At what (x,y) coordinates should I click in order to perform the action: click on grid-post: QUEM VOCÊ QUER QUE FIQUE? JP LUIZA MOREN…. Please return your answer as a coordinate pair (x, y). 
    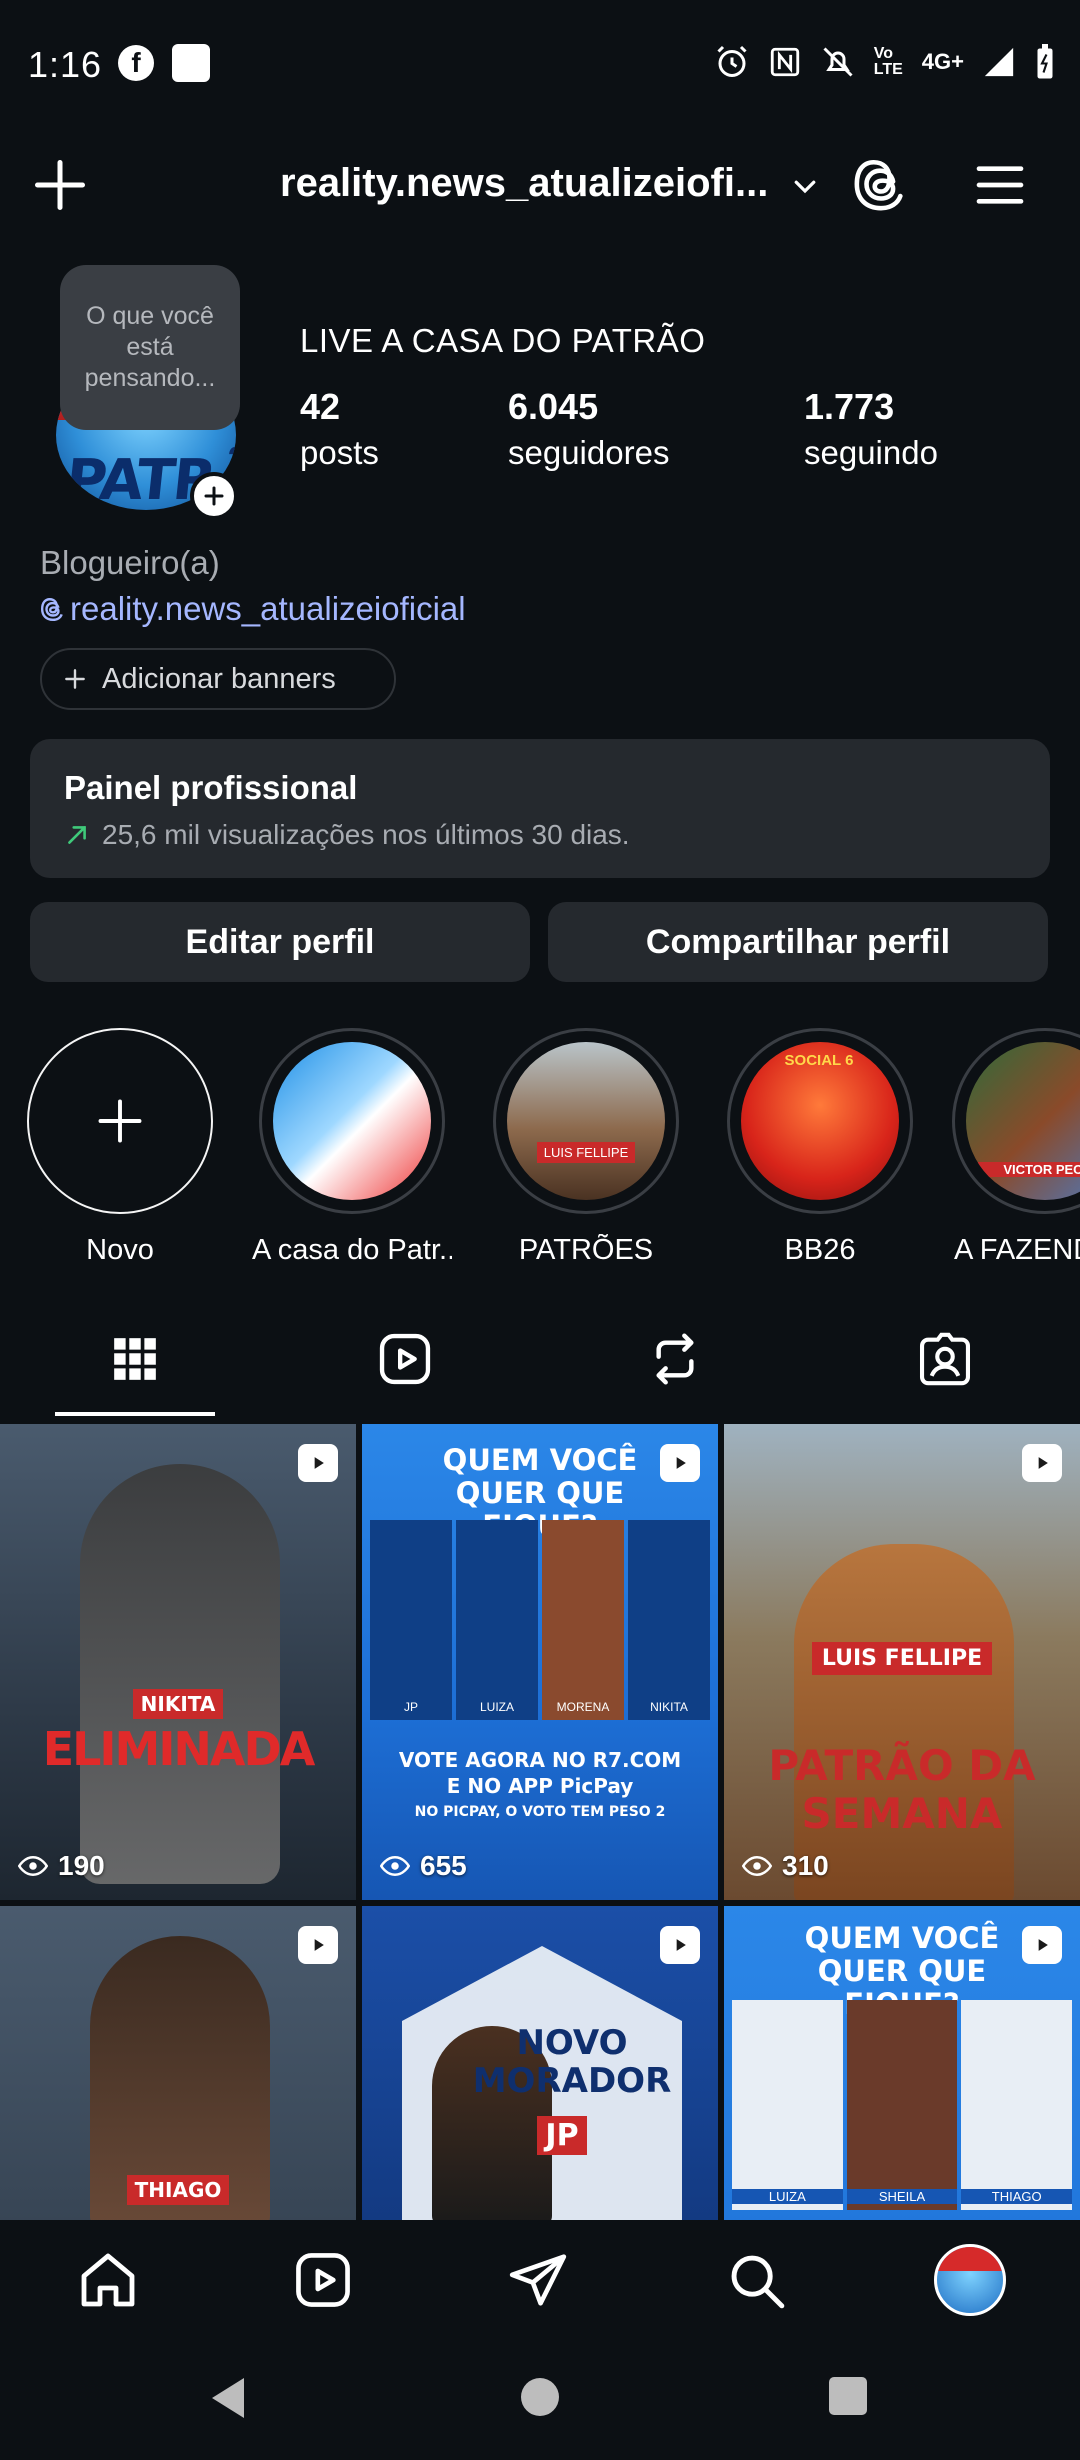
    Looking at the image, I should click on (540, 1662).